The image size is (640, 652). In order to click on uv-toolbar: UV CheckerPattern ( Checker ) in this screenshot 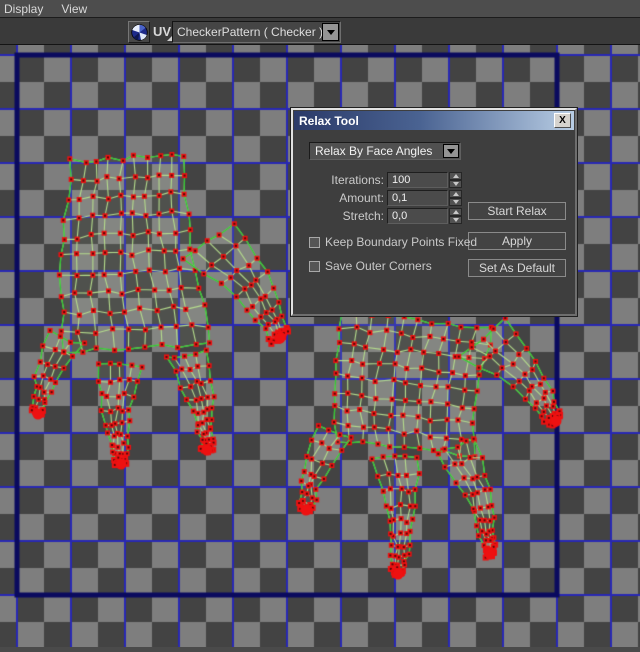, I will do `click(320, 32)`.